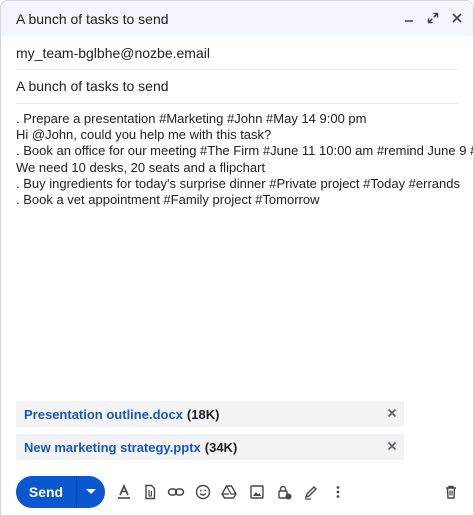  What do you see at coordinates (203, 414) in the screenshot?
I see `attachment-size: (18K)` at bounding box center [203, 414].